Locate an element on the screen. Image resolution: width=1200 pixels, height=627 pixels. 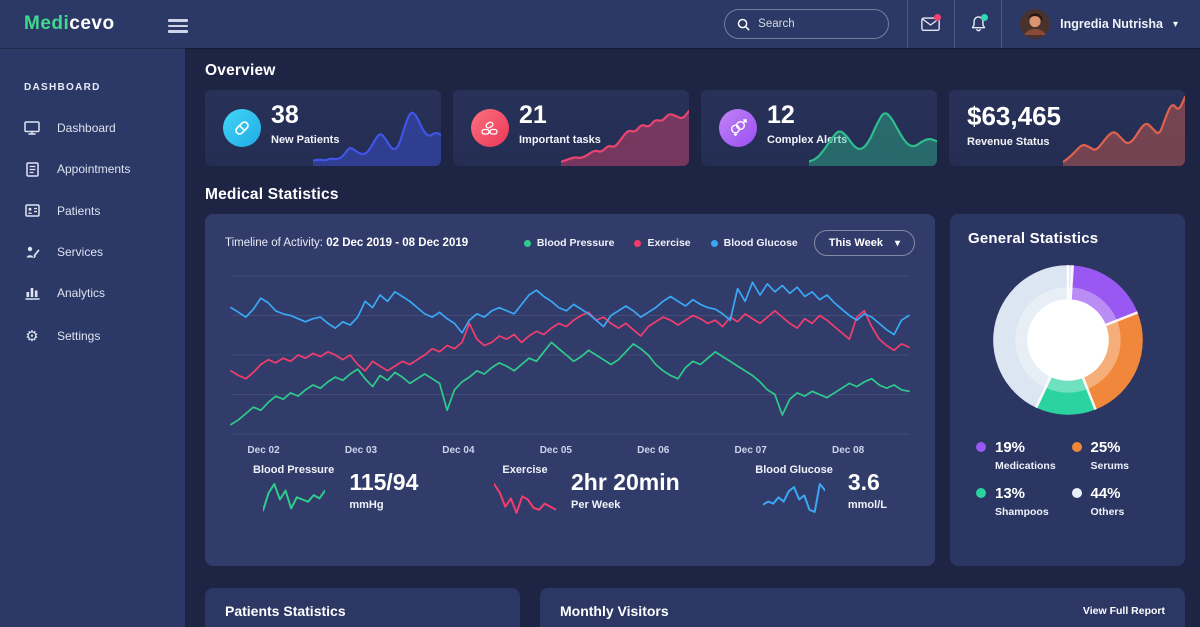
vital-exercise: Exercise 2hr 20min Per Week is located at coordinates (586, 490).